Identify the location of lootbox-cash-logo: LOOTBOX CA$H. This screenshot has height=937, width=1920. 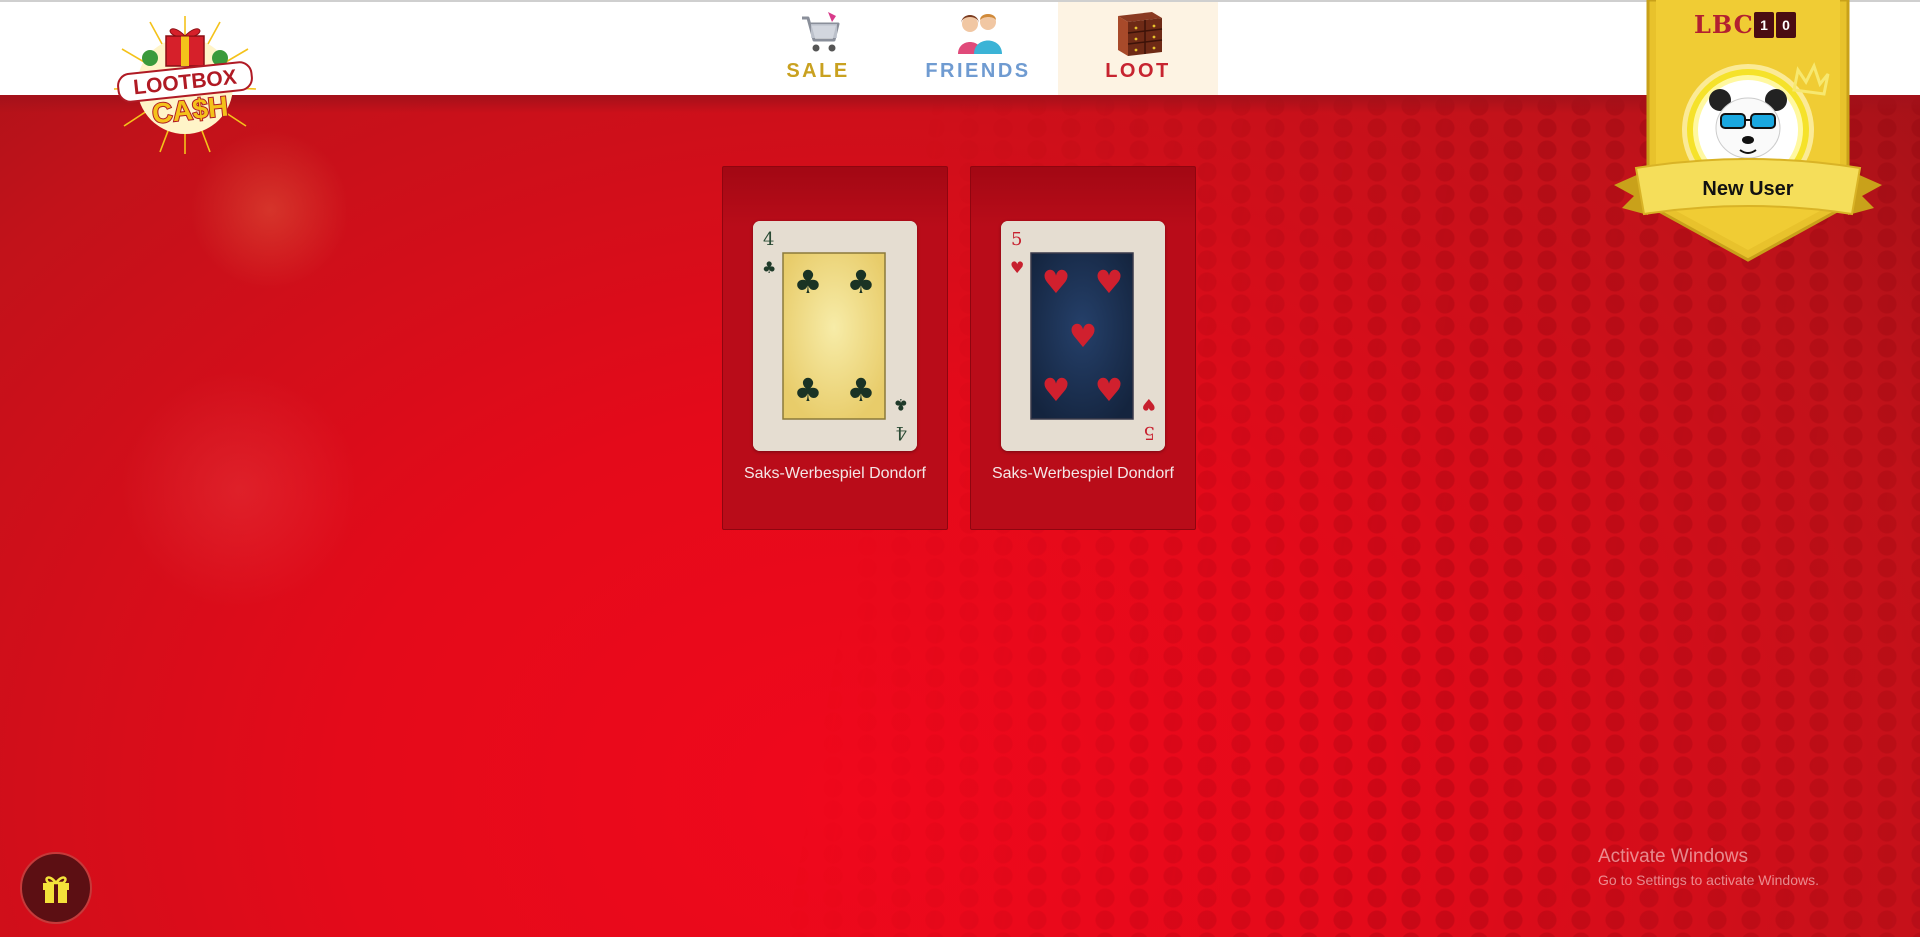
(185, 85).